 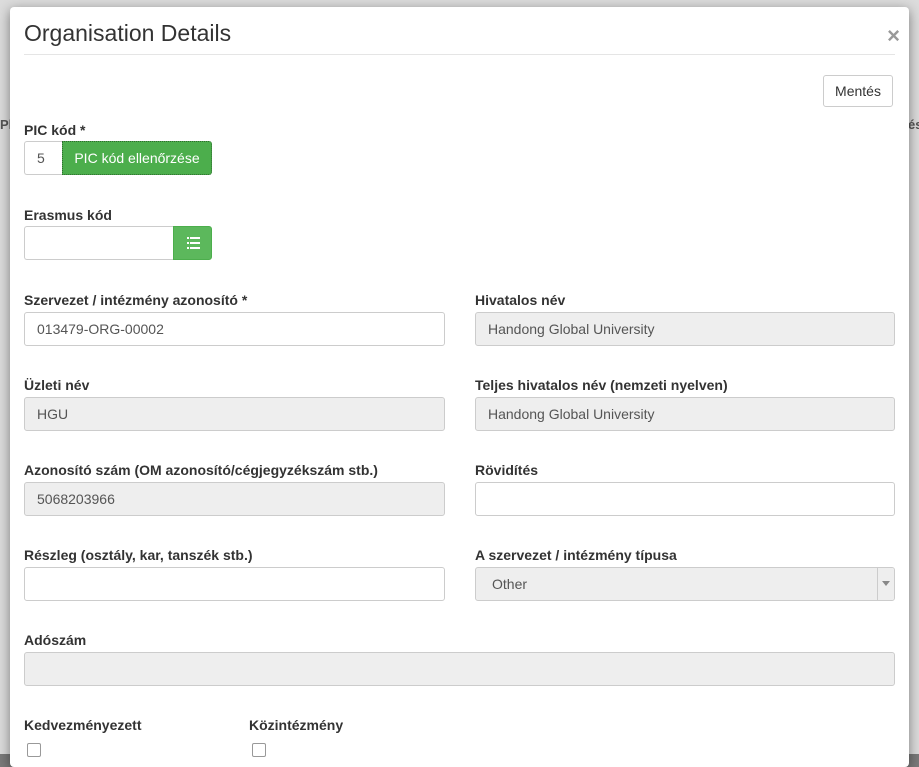 I want to click on org-type-label: A szervezet / intézmény típusa, so click(x=576, y=555).